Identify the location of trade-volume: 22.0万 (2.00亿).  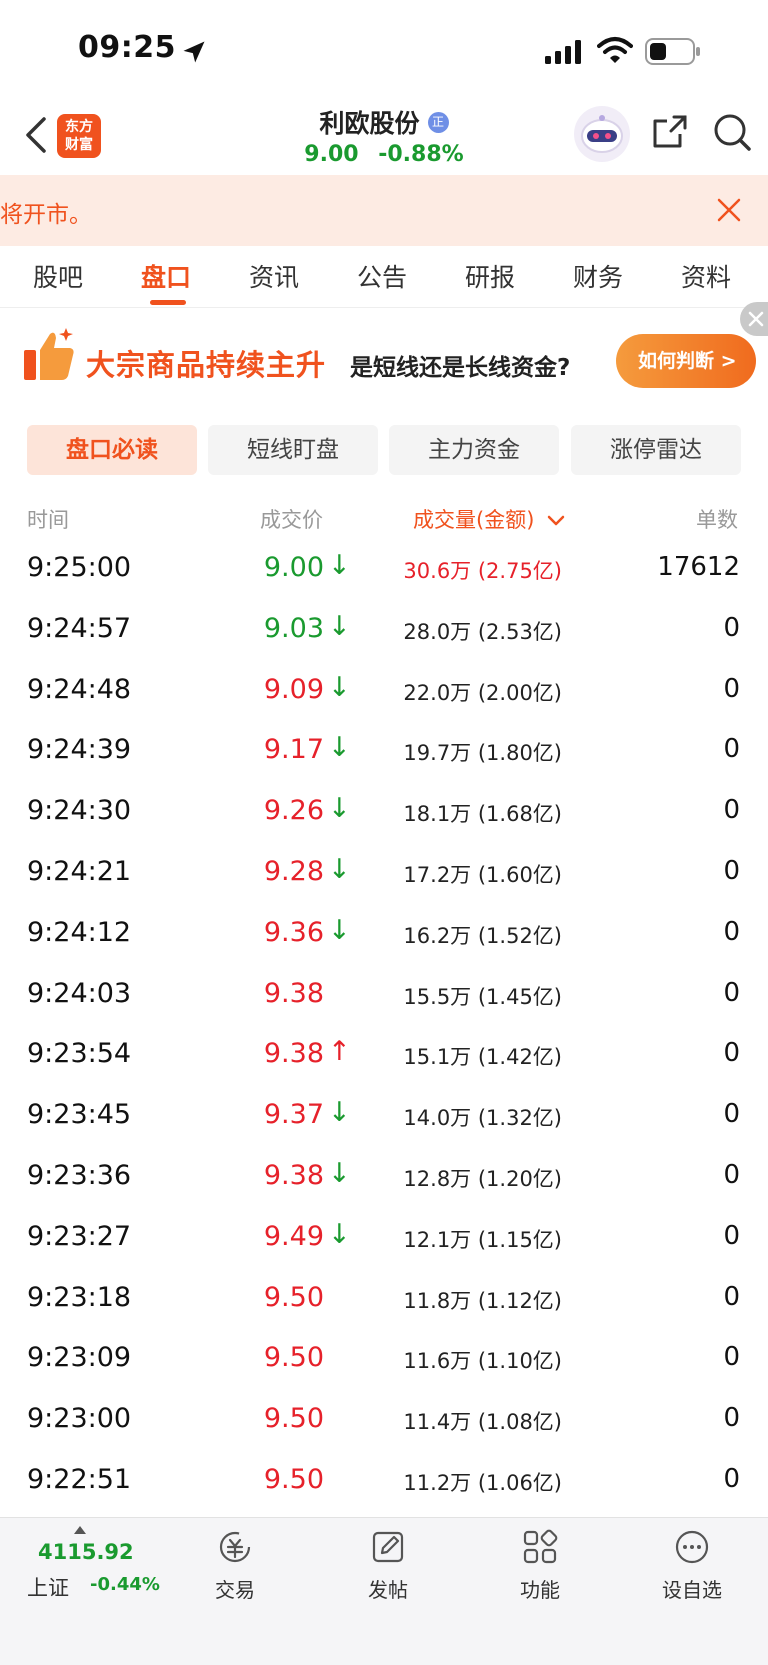
(482, 692).